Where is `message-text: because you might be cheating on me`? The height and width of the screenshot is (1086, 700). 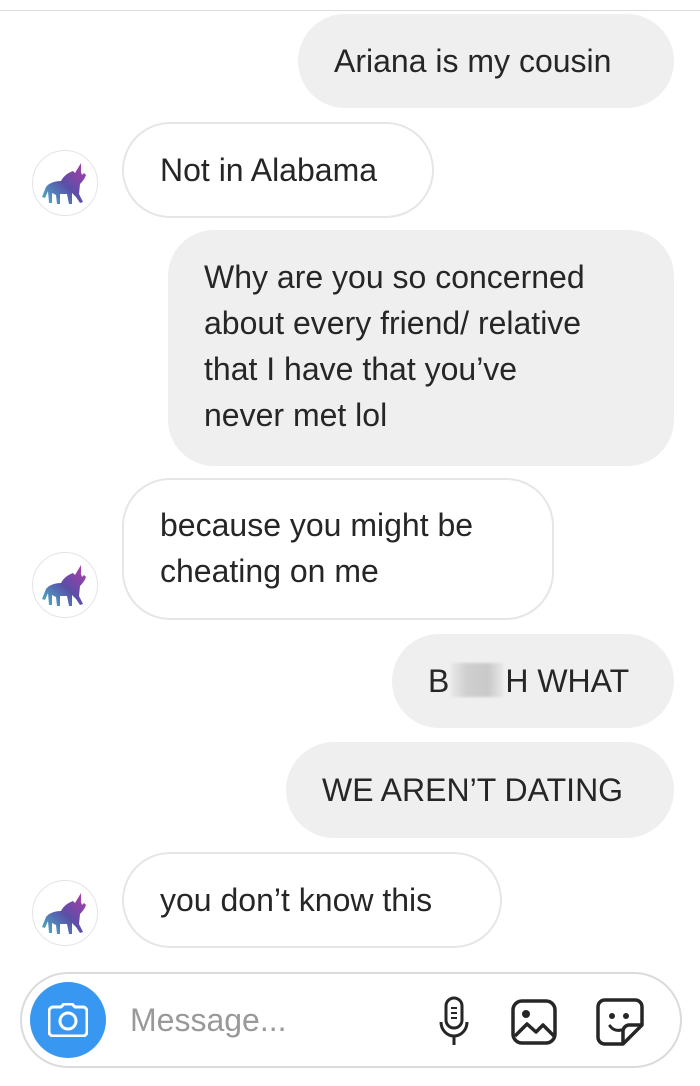
message-text: because you might be cheating on me is located at coordinates (316, 548).